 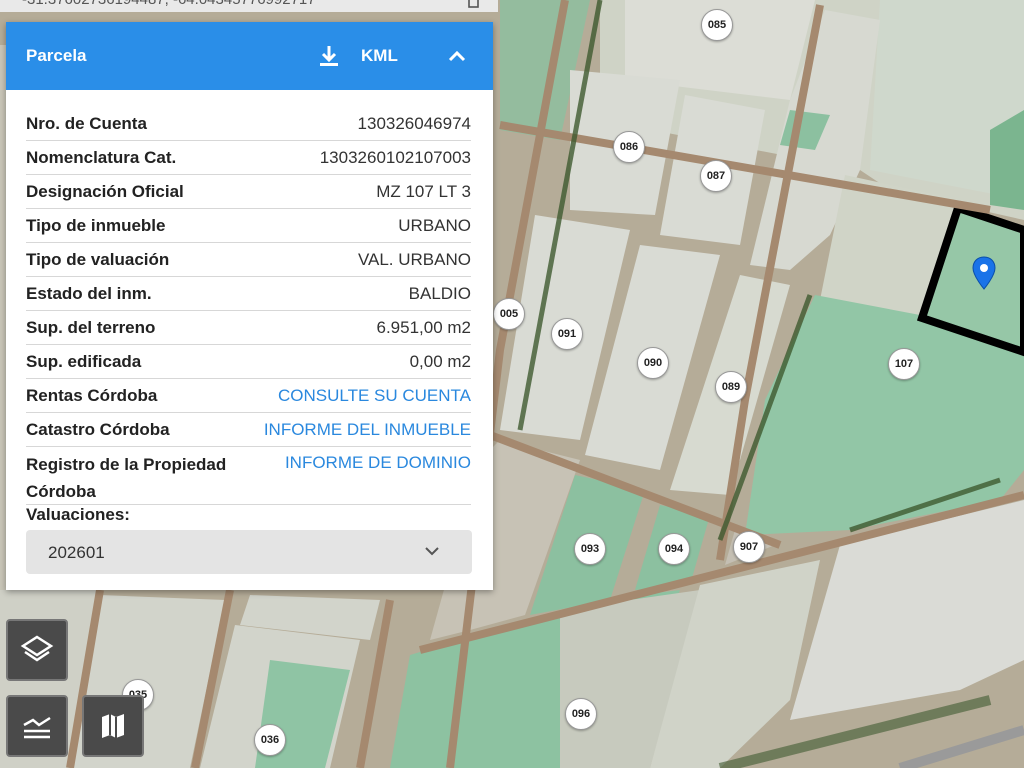 I want to click on block-label: 107, so click(x=904, y=364).